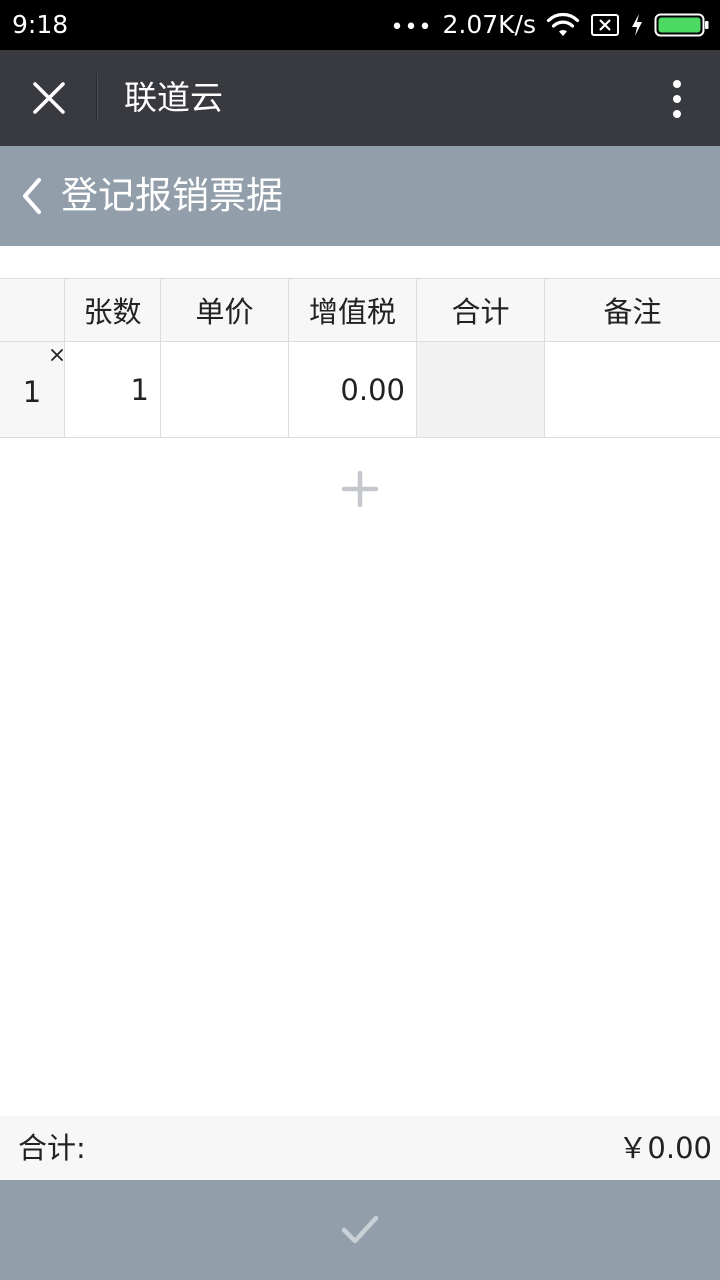  I want to click on checkmark-icon, so click(360, 1229).